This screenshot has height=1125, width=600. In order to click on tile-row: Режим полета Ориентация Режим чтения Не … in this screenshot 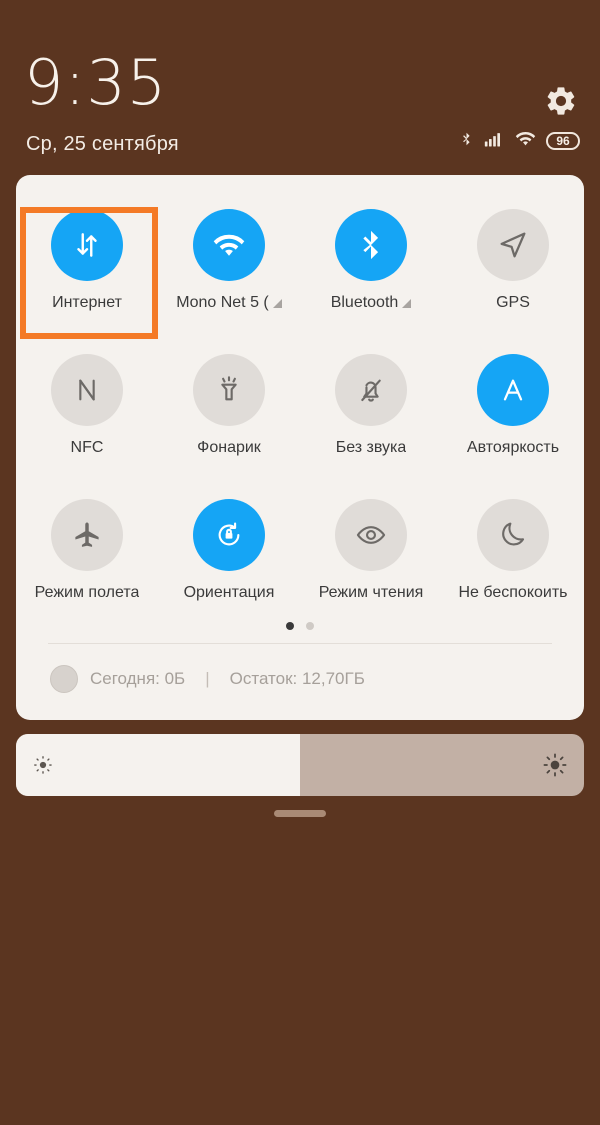, I will do `click(300, 555)`.